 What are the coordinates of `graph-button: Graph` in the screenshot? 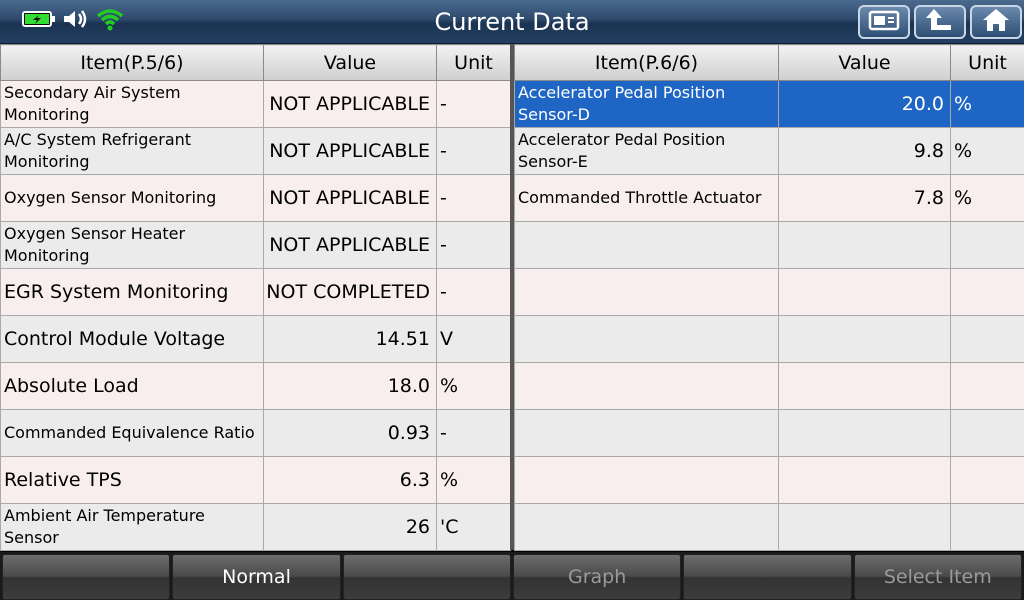 It's located at (597, 577).